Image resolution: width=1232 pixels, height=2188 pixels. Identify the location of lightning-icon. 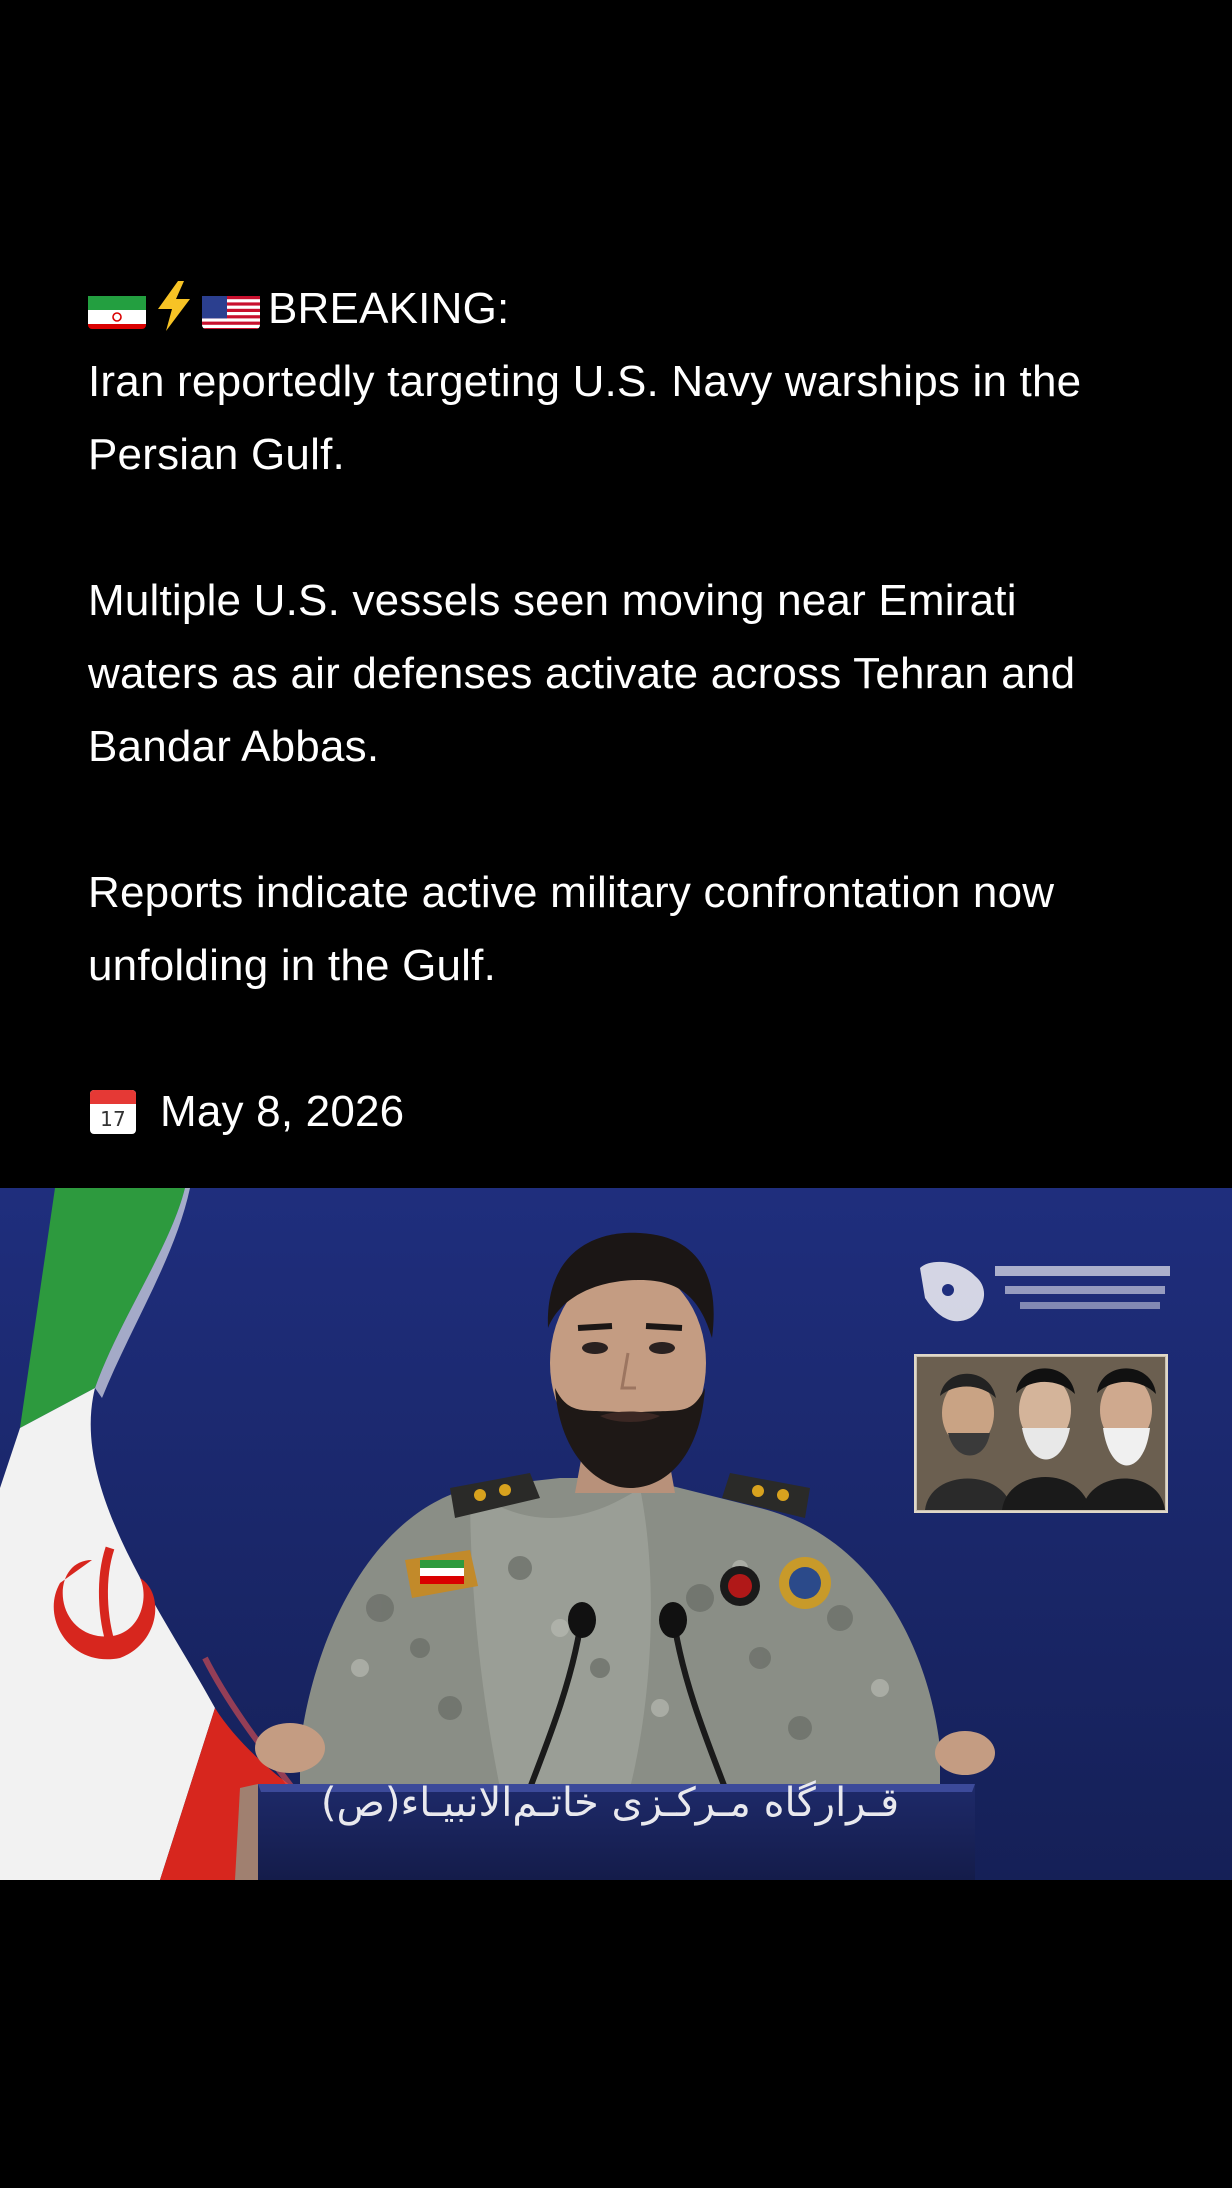
(174, 305).